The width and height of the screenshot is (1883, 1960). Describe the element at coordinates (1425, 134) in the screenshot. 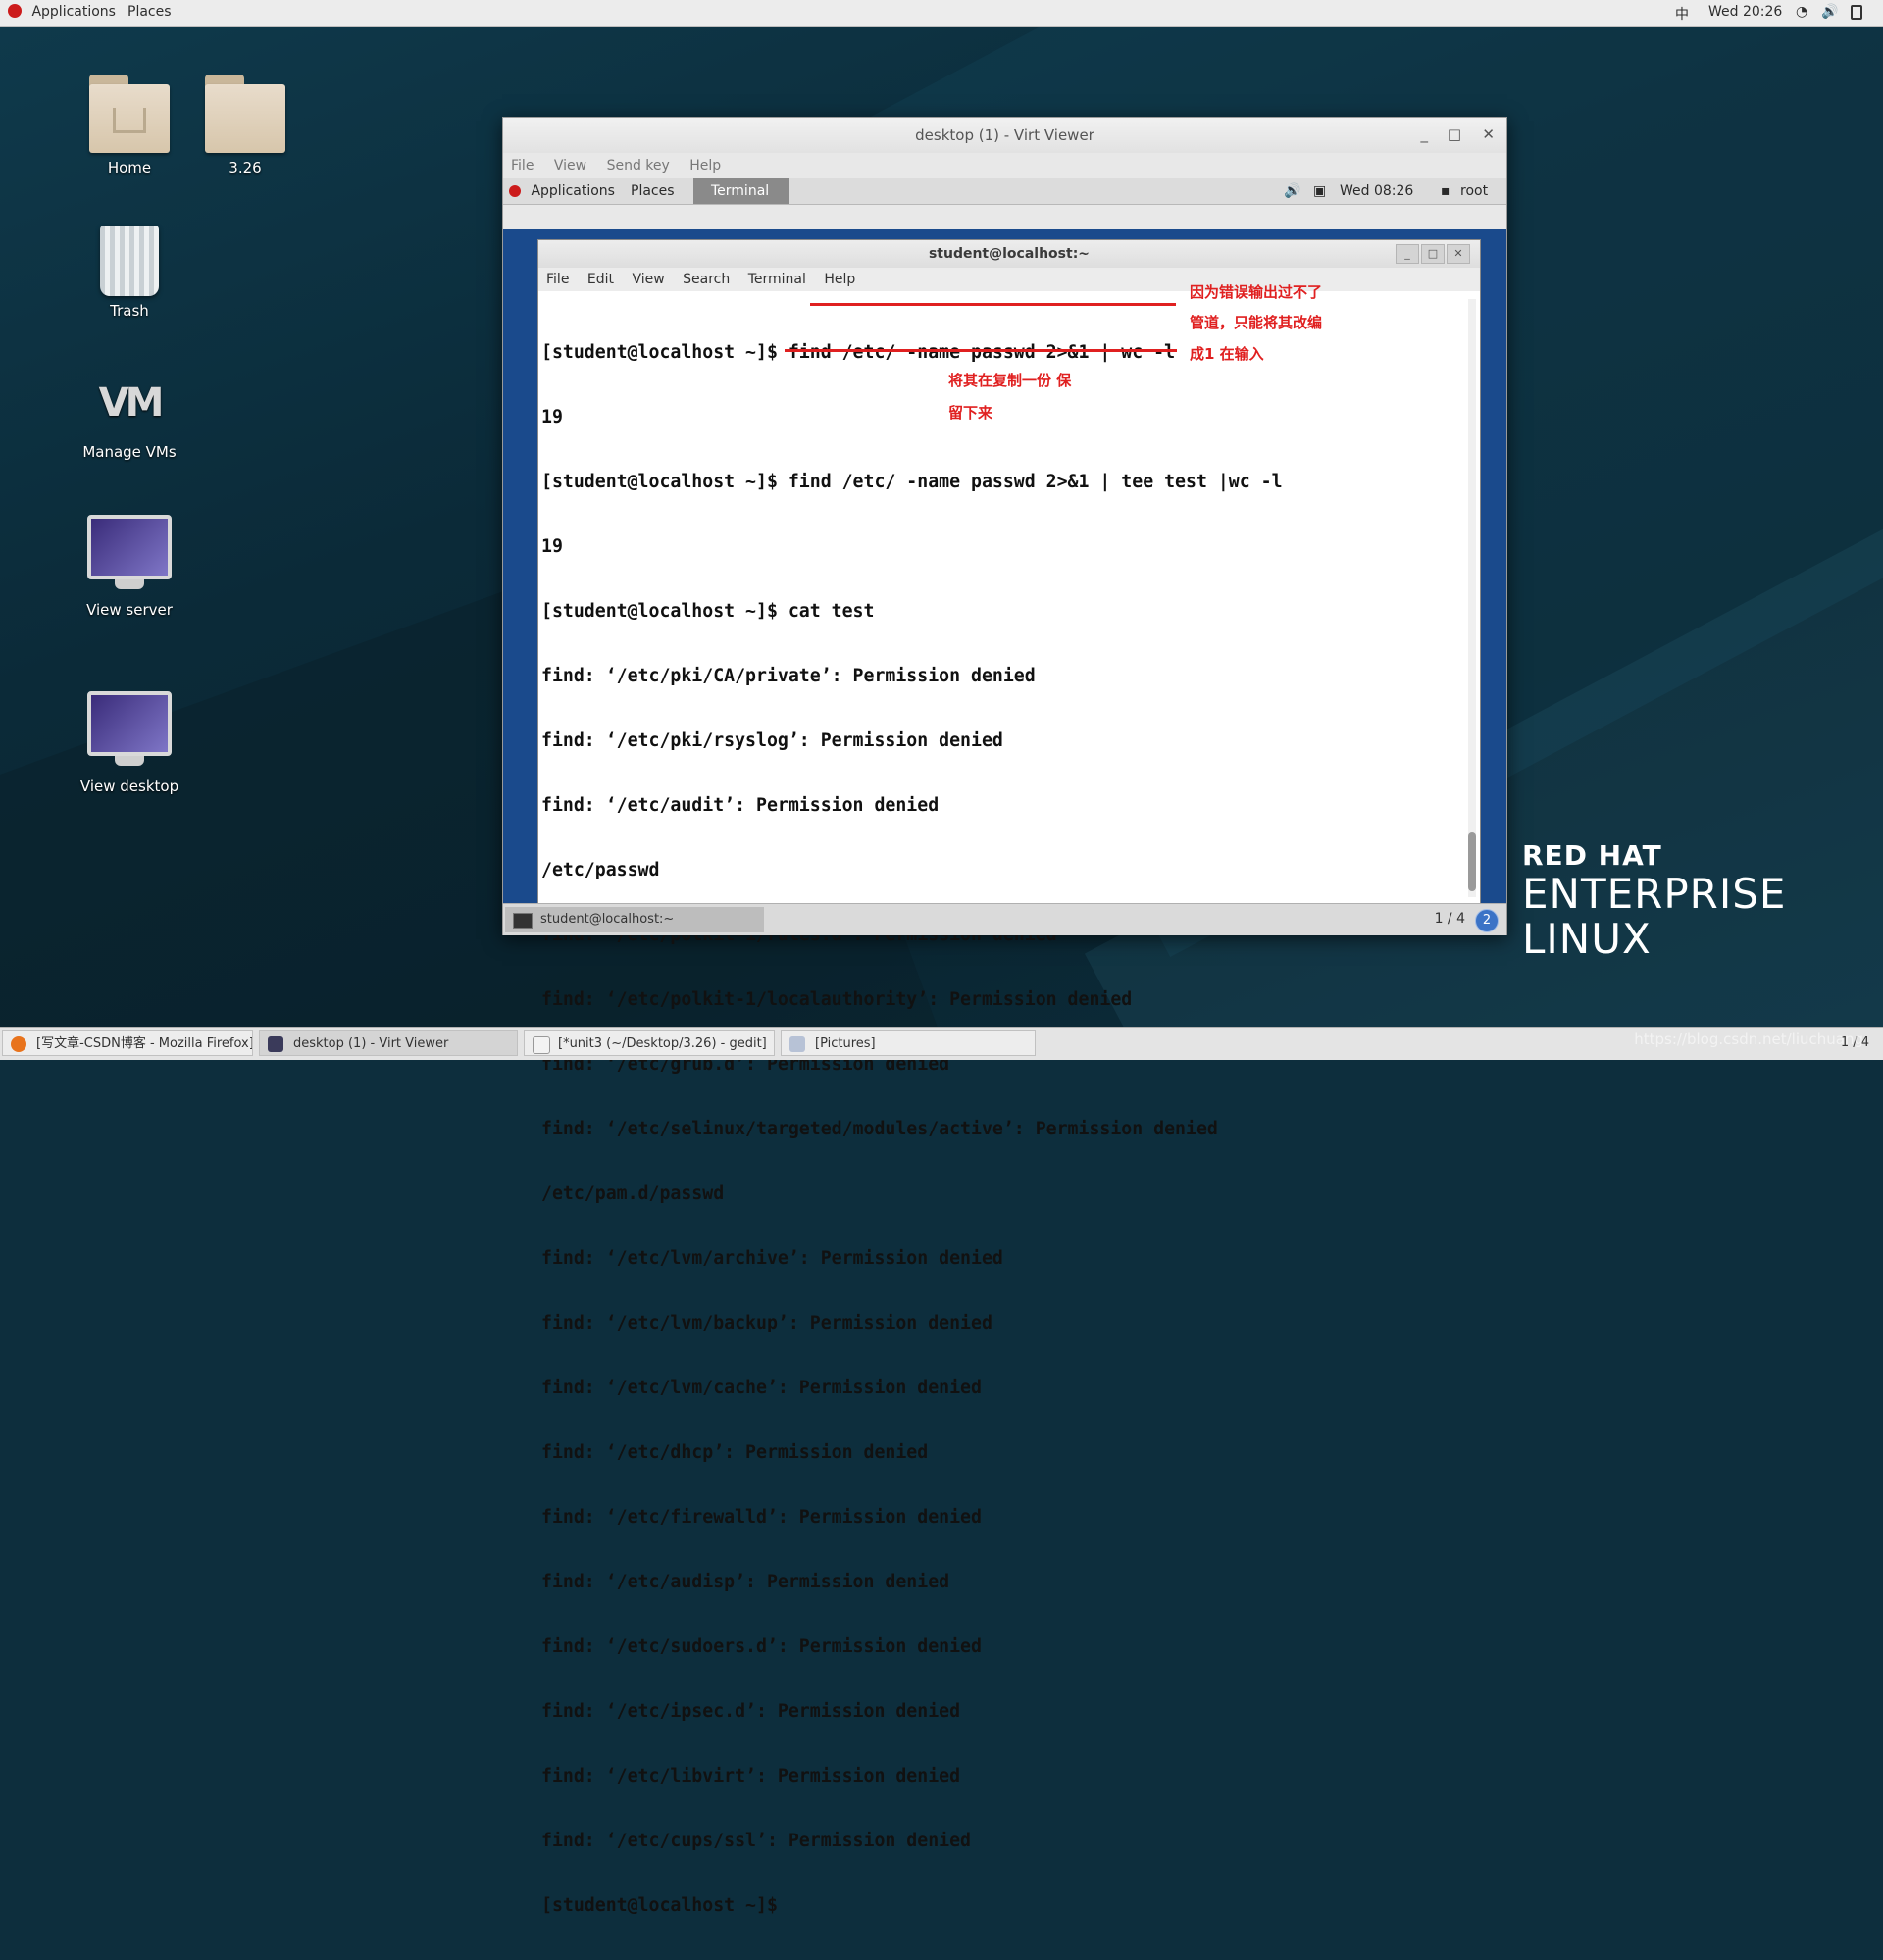

I see `minimize-button: _` at that location.